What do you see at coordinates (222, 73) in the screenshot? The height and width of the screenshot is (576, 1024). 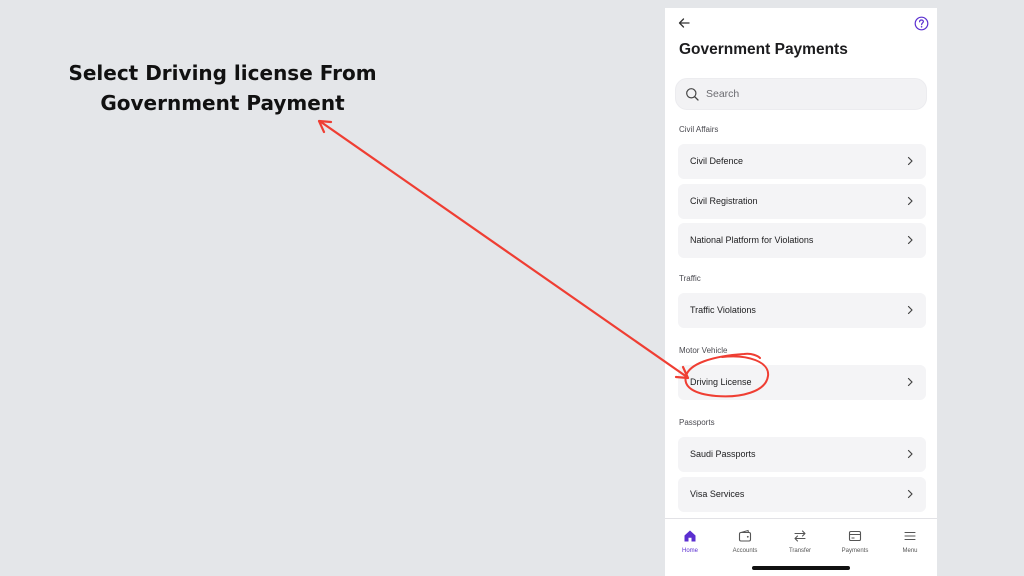 I see `annotation-line-1: Select Driving license From` at bounding box center [222, 73].